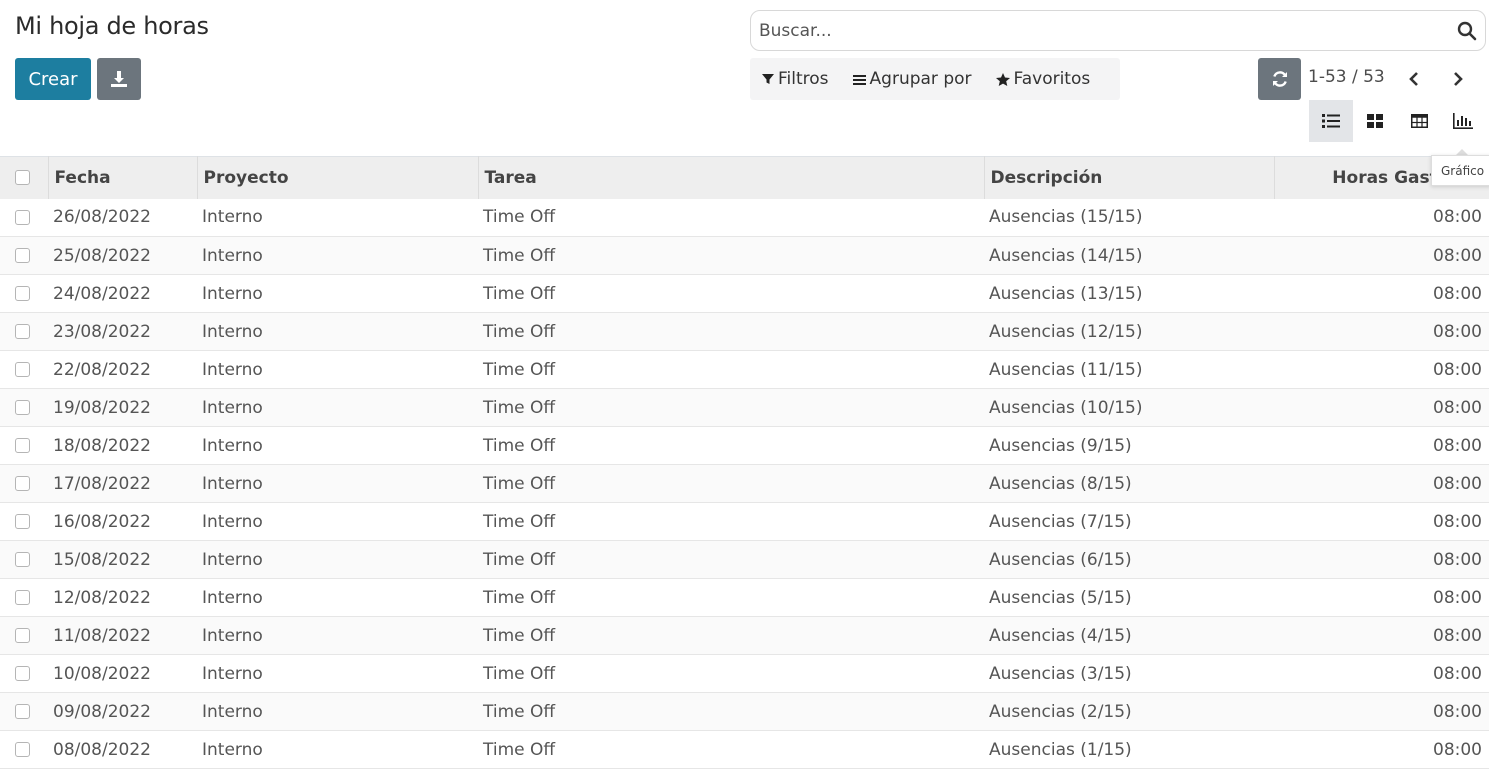 This screenshot has width=1489, height=770. I want to click on list-icon, so click(1331, 121).